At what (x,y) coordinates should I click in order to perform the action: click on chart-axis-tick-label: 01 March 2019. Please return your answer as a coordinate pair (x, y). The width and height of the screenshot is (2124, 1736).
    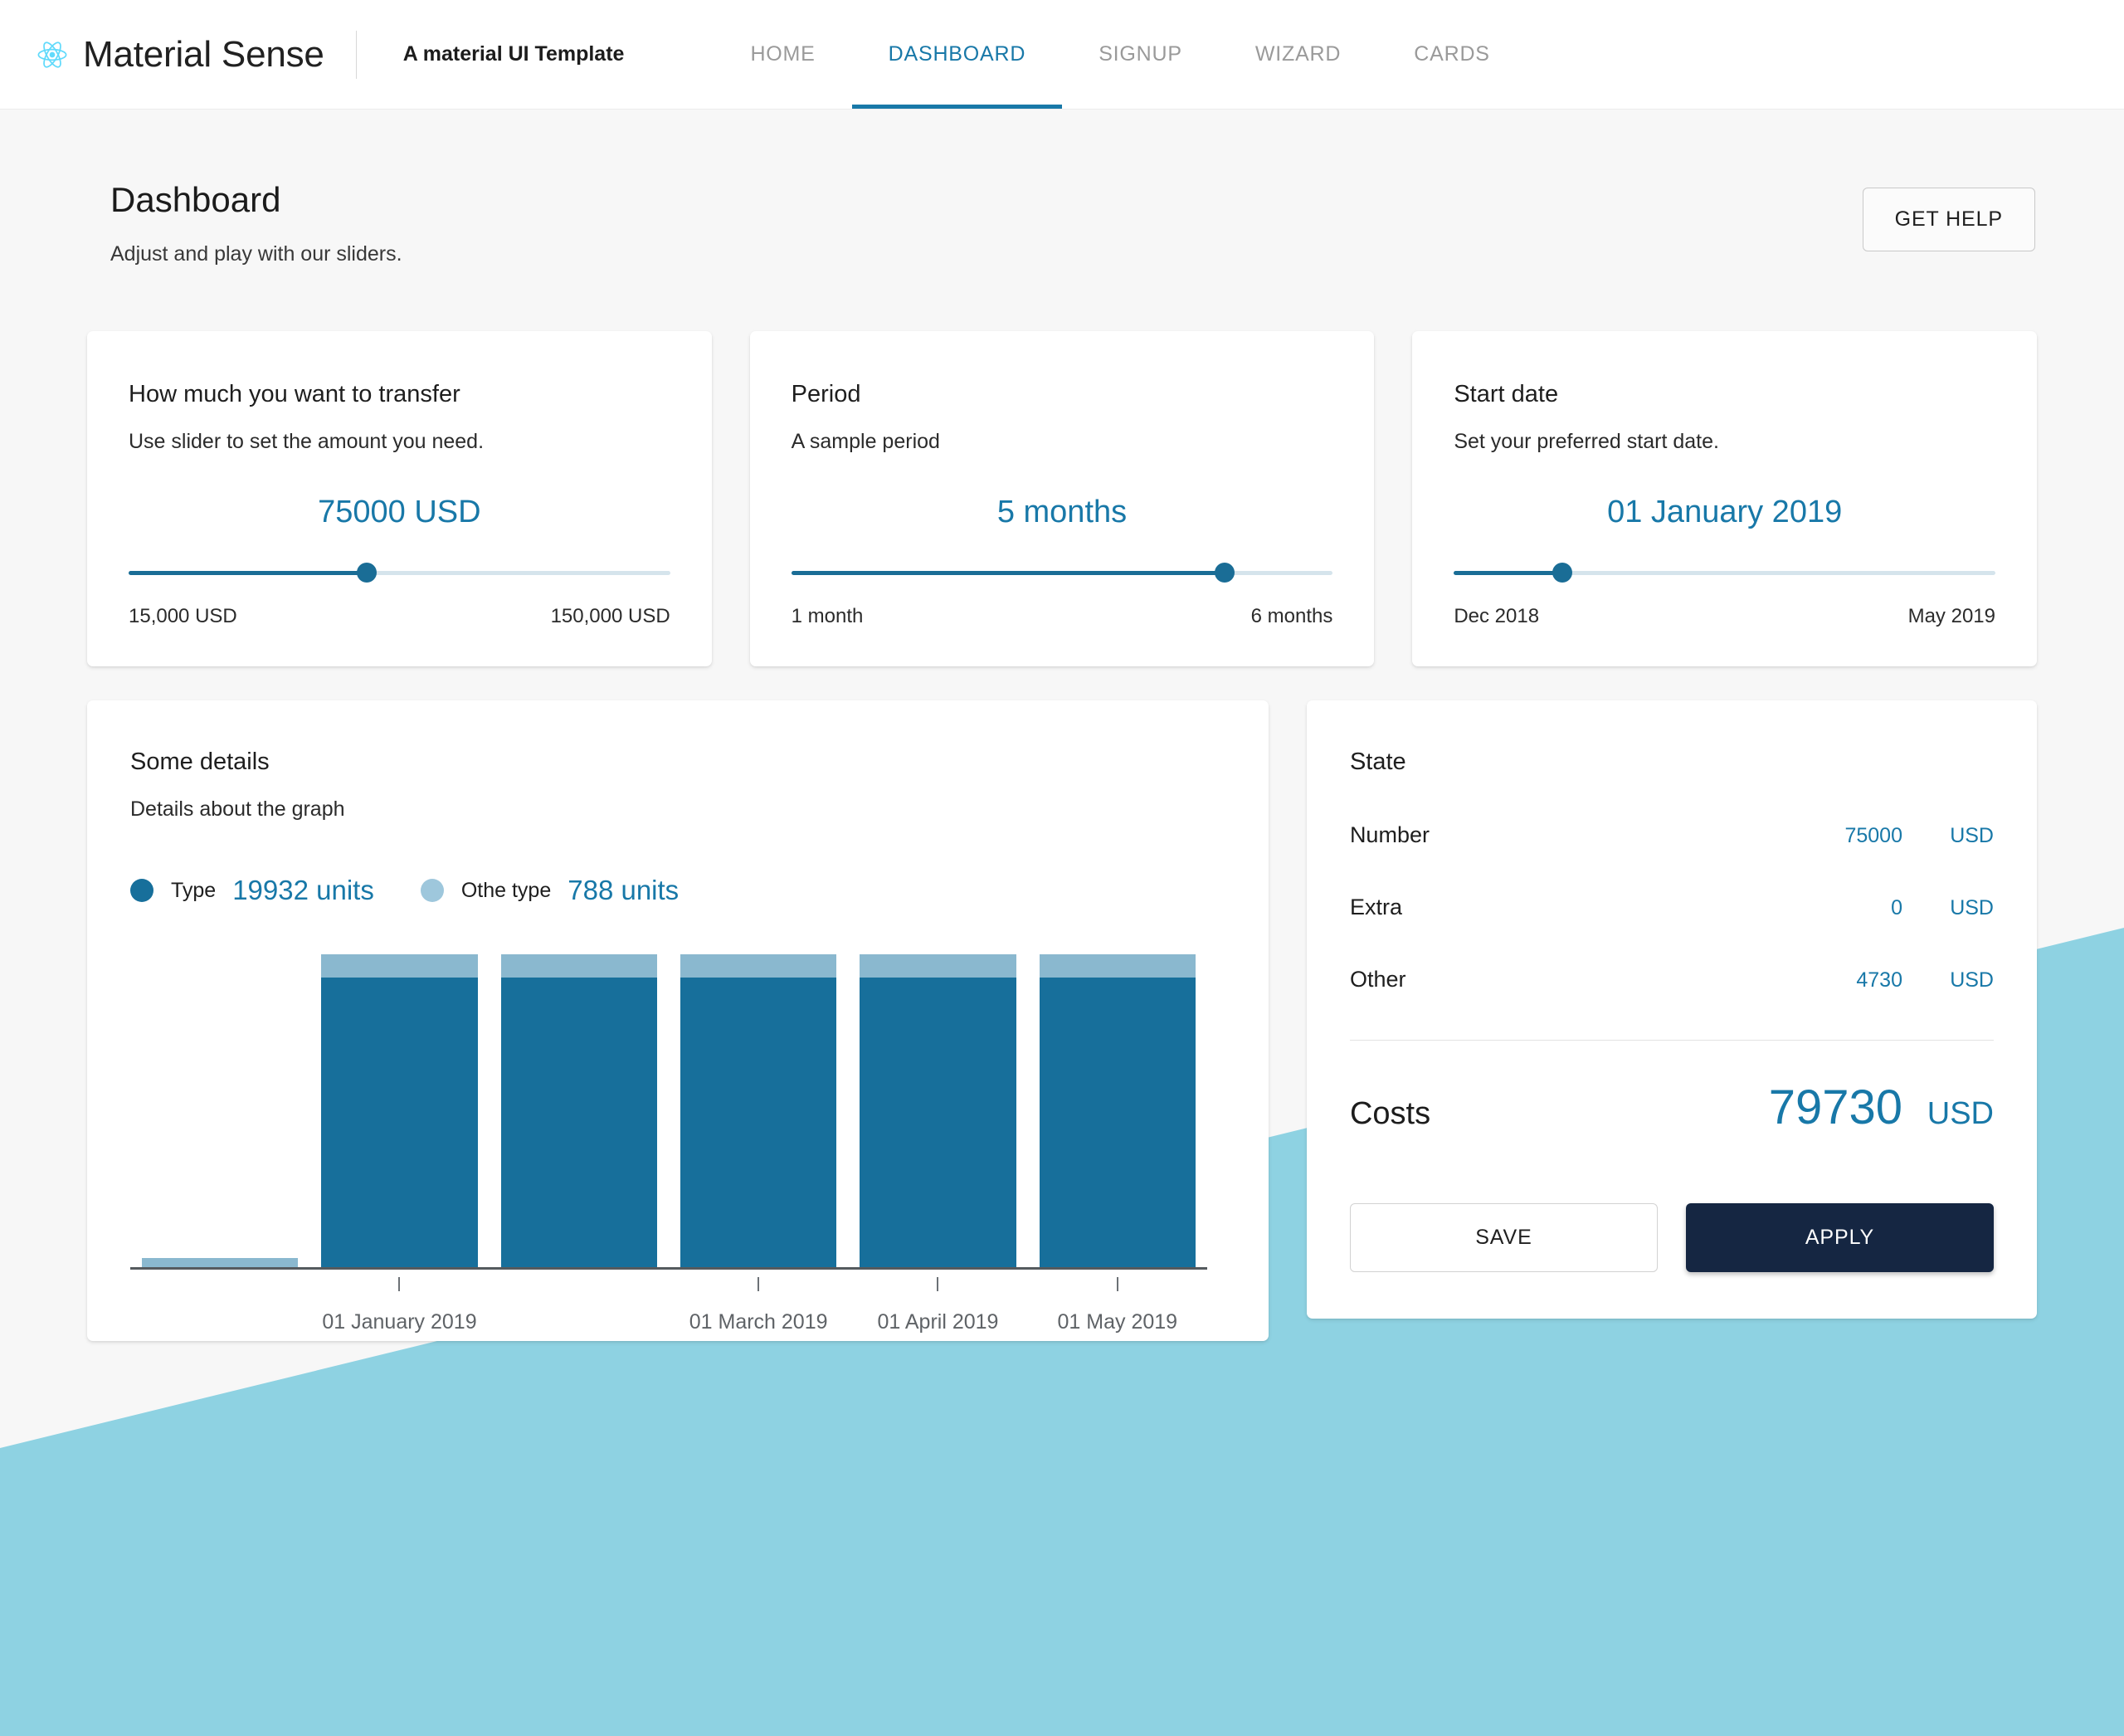
    Looking at the image, I should click on (758, 1322).